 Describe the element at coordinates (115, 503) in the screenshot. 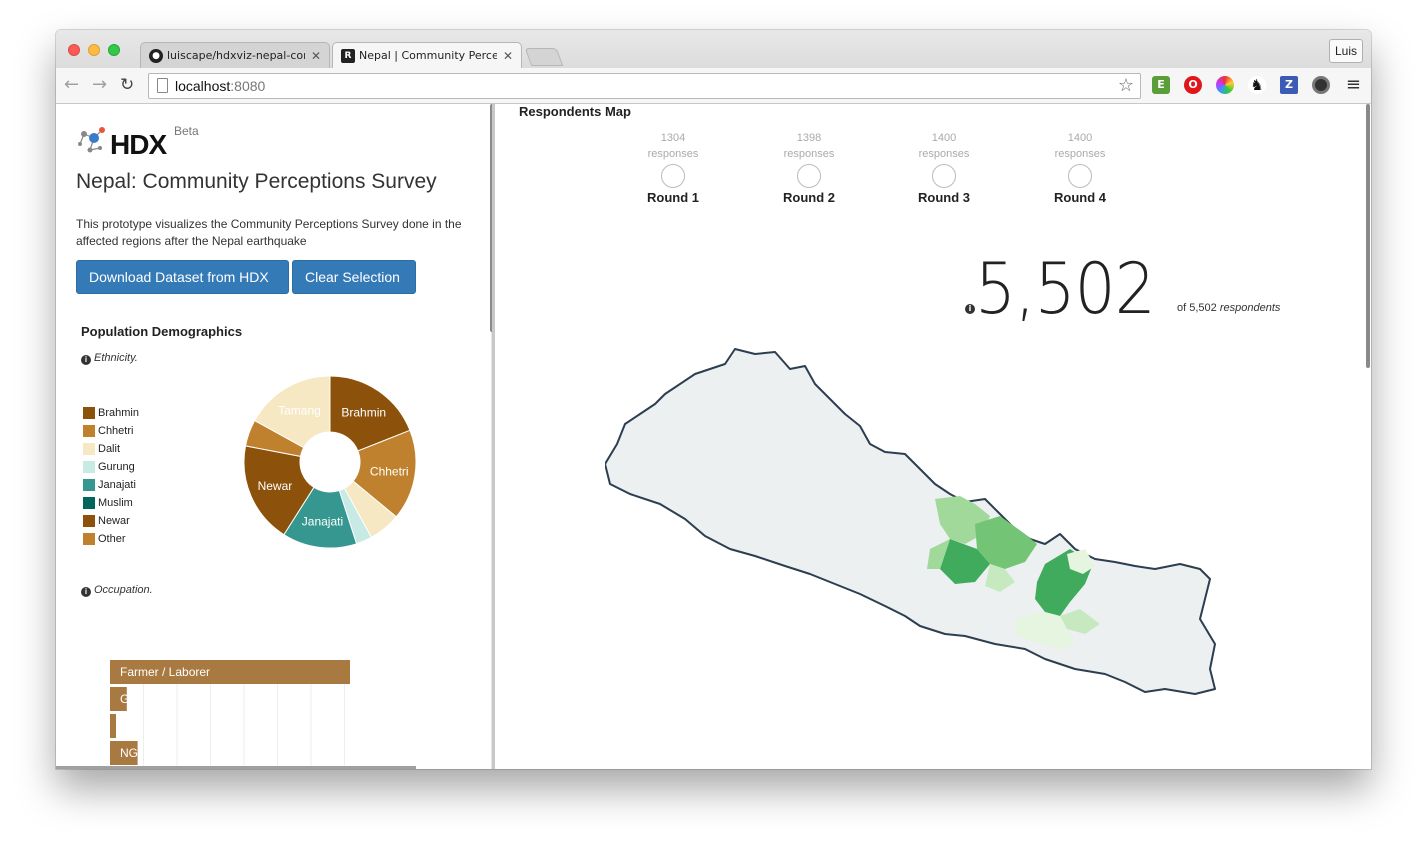

I see `legend-label: Muslim` at that location.